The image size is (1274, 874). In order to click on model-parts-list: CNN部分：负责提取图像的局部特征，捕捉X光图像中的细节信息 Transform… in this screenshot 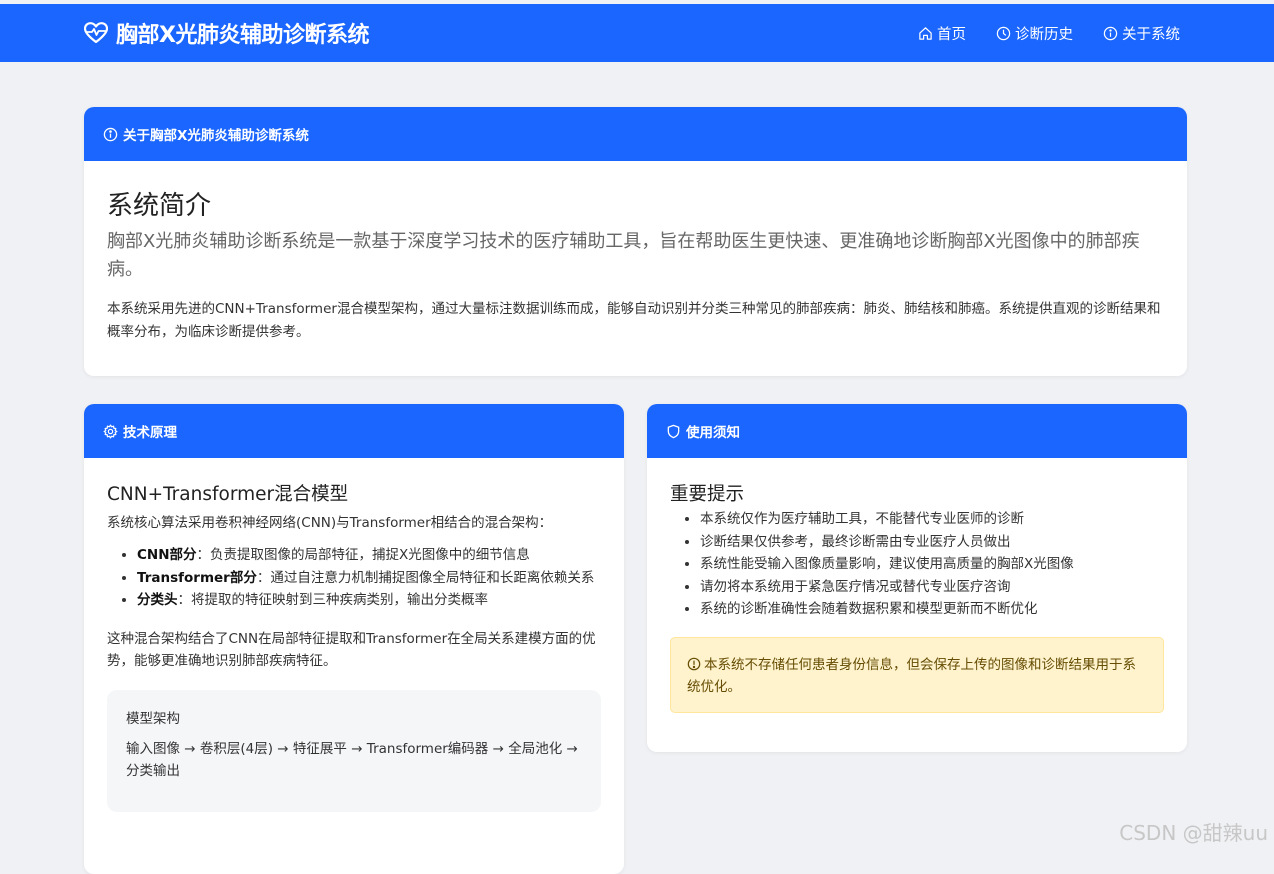, I will do `click(354, 578)`.